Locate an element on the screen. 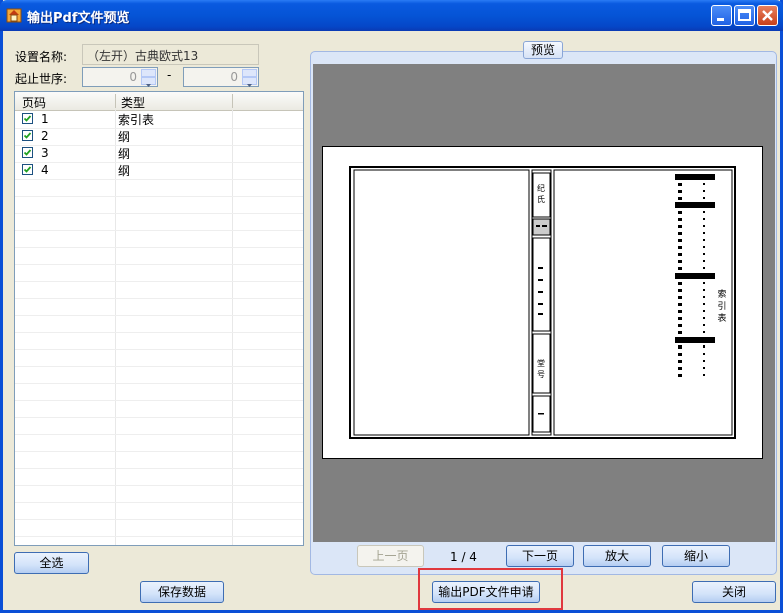 The width and height of the screenshot is (783, 613). range-to-stepper: 0 is located at coordinates (221, 77).